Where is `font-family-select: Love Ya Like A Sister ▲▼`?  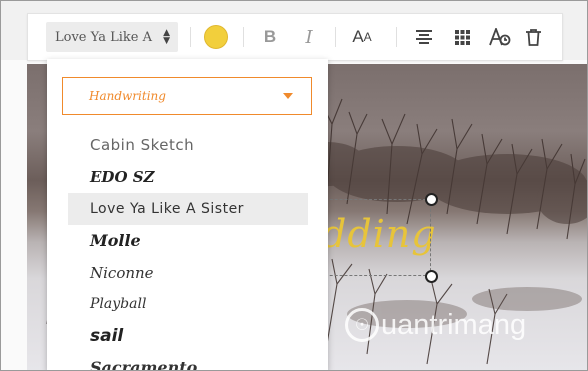
font-family-select: Love Ya Like A Sister ▲▼ is located at coordinates (112, 37).